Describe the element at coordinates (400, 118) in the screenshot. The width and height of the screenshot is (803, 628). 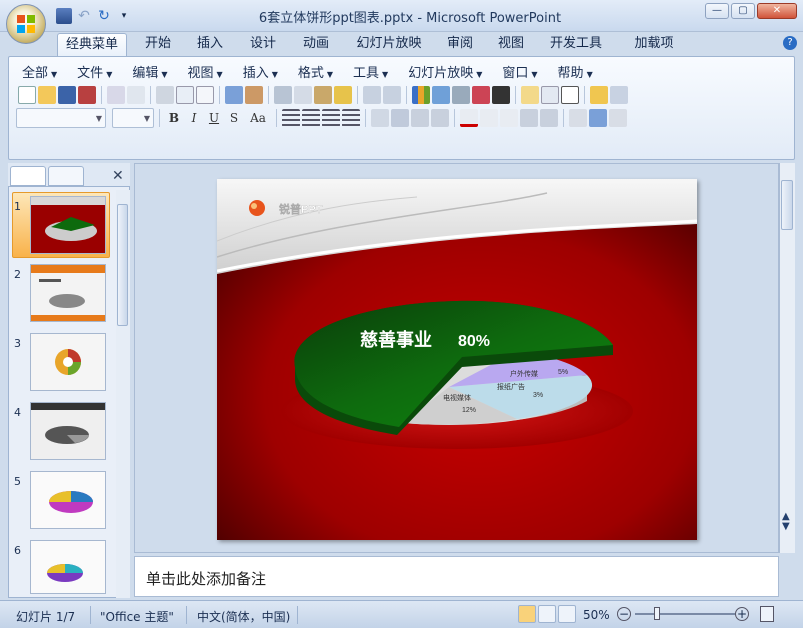
I see `line-spacing-icon` at that location.